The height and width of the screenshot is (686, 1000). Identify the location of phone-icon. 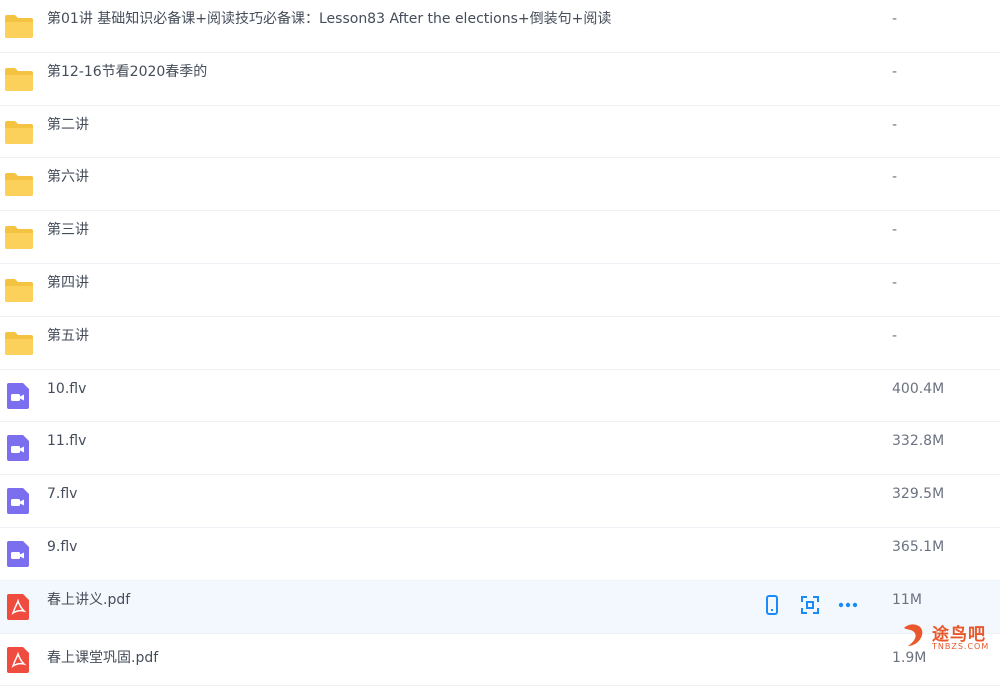
(772, 605).